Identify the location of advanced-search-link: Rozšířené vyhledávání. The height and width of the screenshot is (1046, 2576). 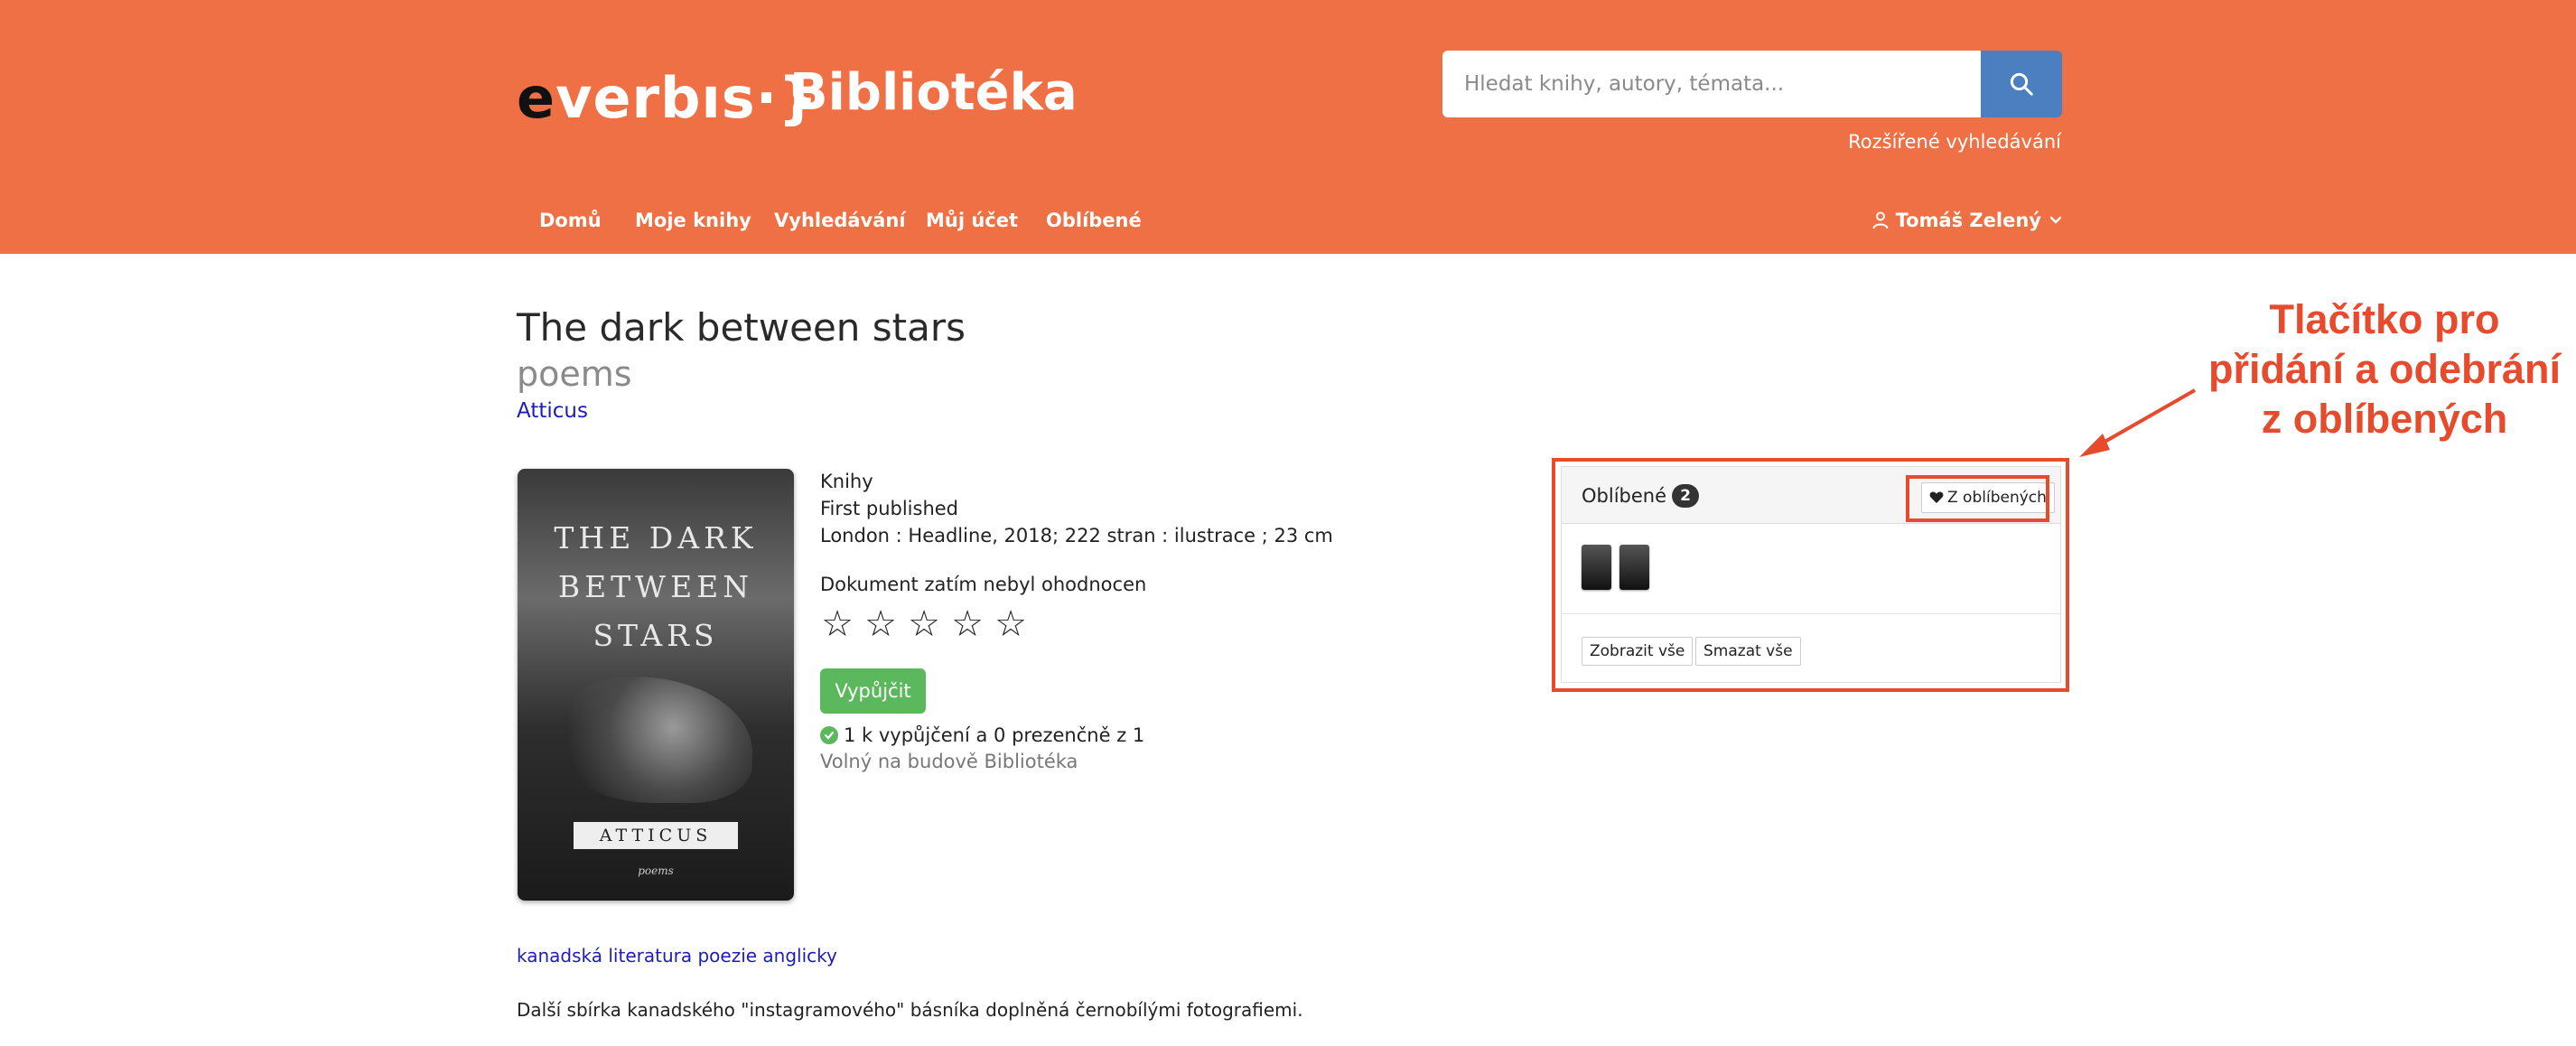
(1954, 142).